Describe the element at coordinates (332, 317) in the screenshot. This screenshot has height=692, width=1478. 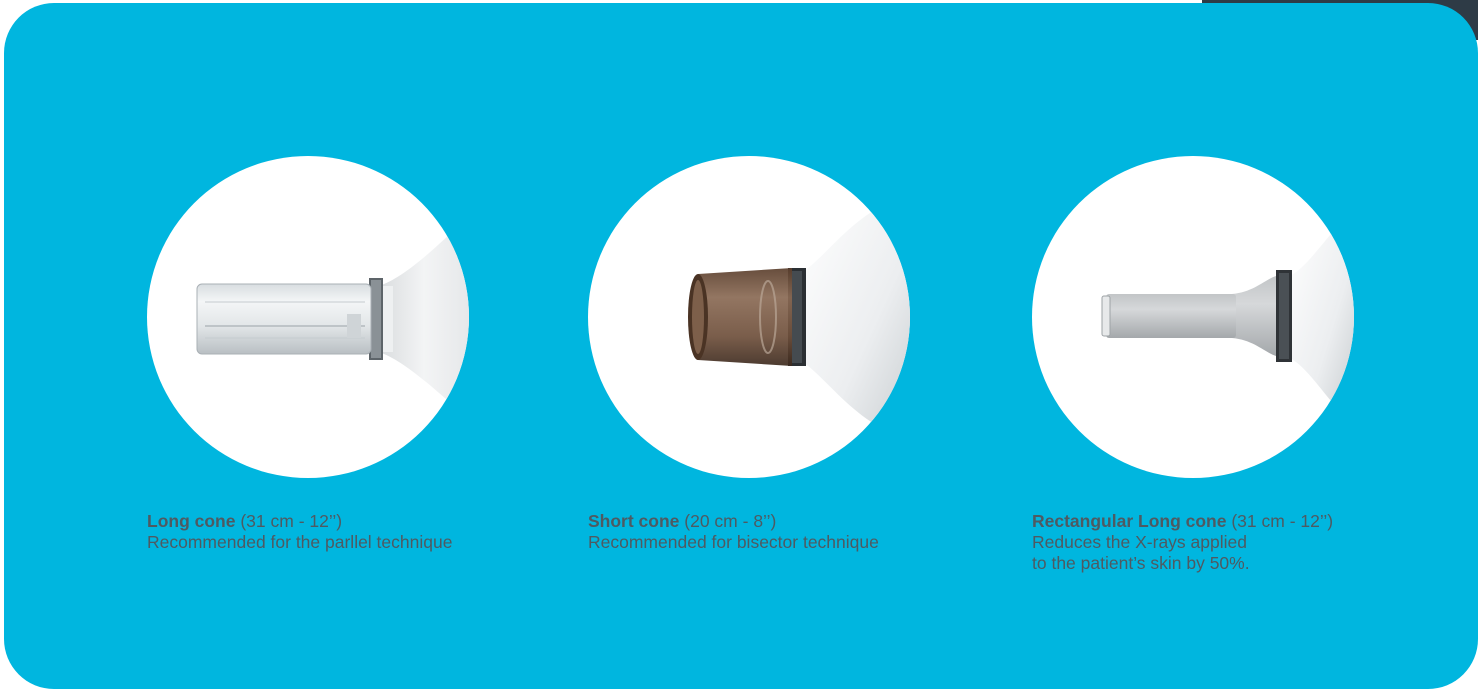
I see `long-cylindrical-cone-image` at that location.